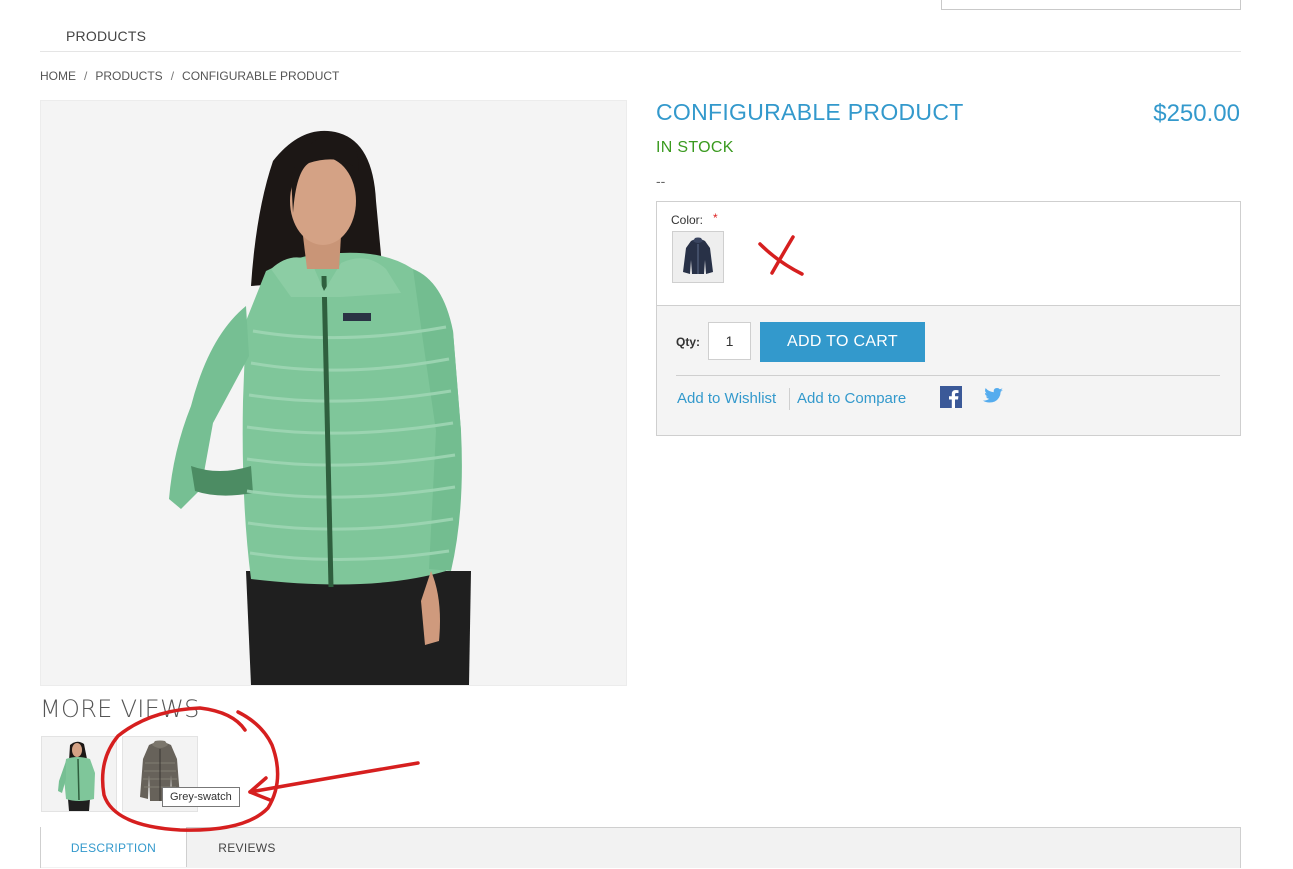 The height and width of the screenshot is (869, 1293). What do you see at coordinates (810, 112) in the screenshot?
I see `product-title: CONFIGURABLE PRODUCT` at bounding box center [810, 112].